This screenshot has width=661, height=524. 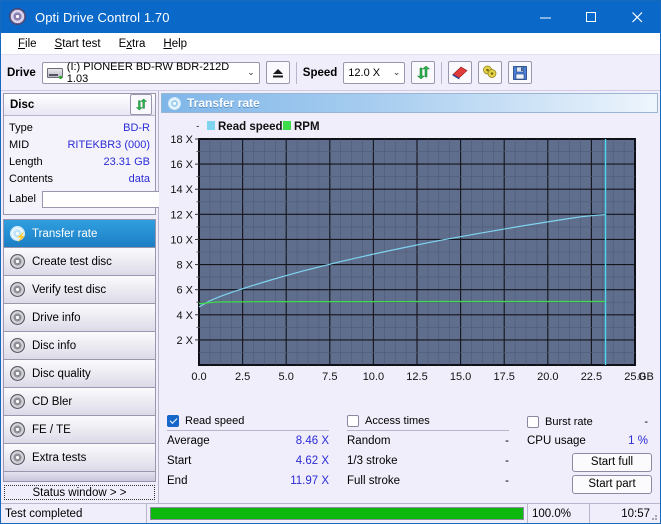 What do you see at coordinates (329, 377) in the screenshot?
I see `svg-text: 7.5` at bounding box center [329, 377].